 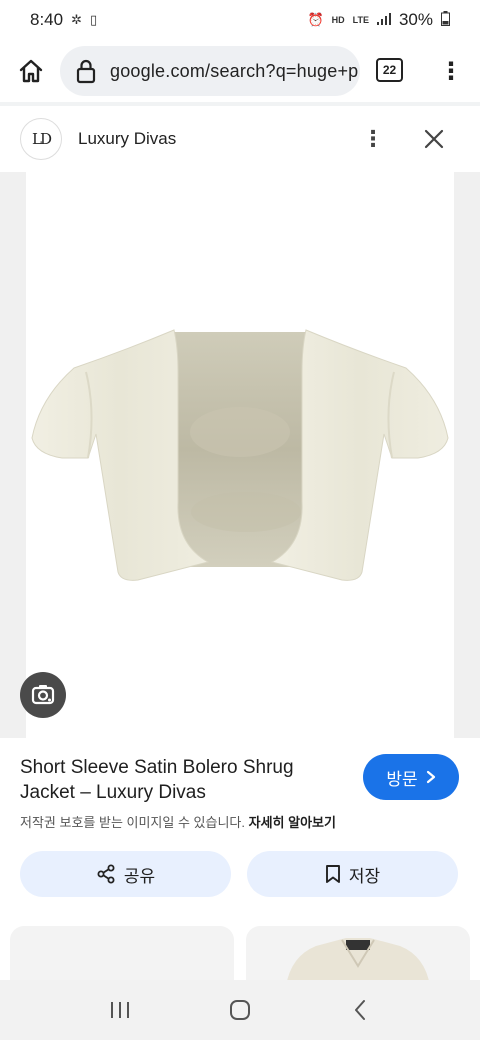 I want to click on status-left: 8:40 ✲ ▯, so click(x=63, y=20).